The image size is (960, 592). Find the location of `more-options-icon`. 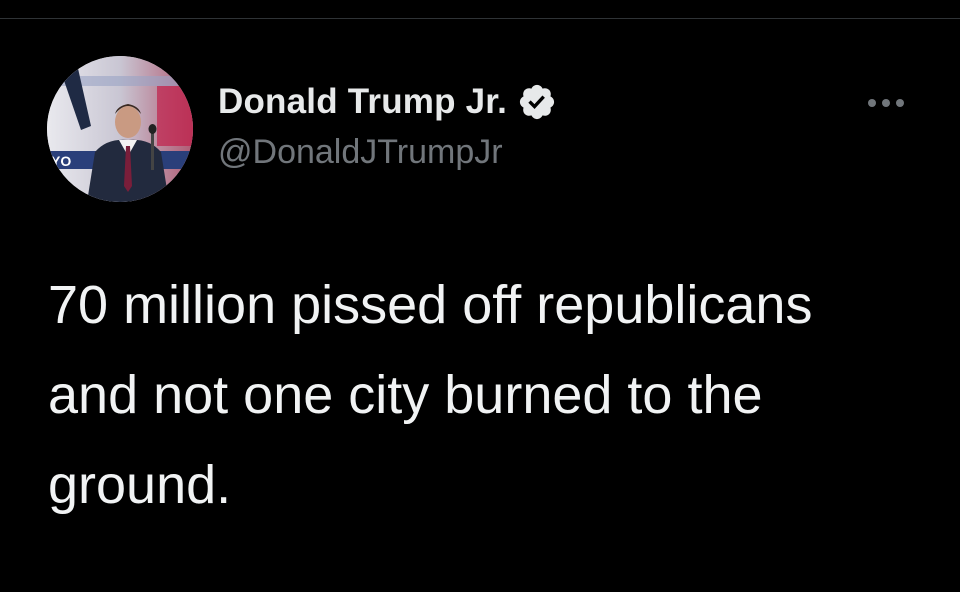

more-options-icon is located at coordinates (886, 103).